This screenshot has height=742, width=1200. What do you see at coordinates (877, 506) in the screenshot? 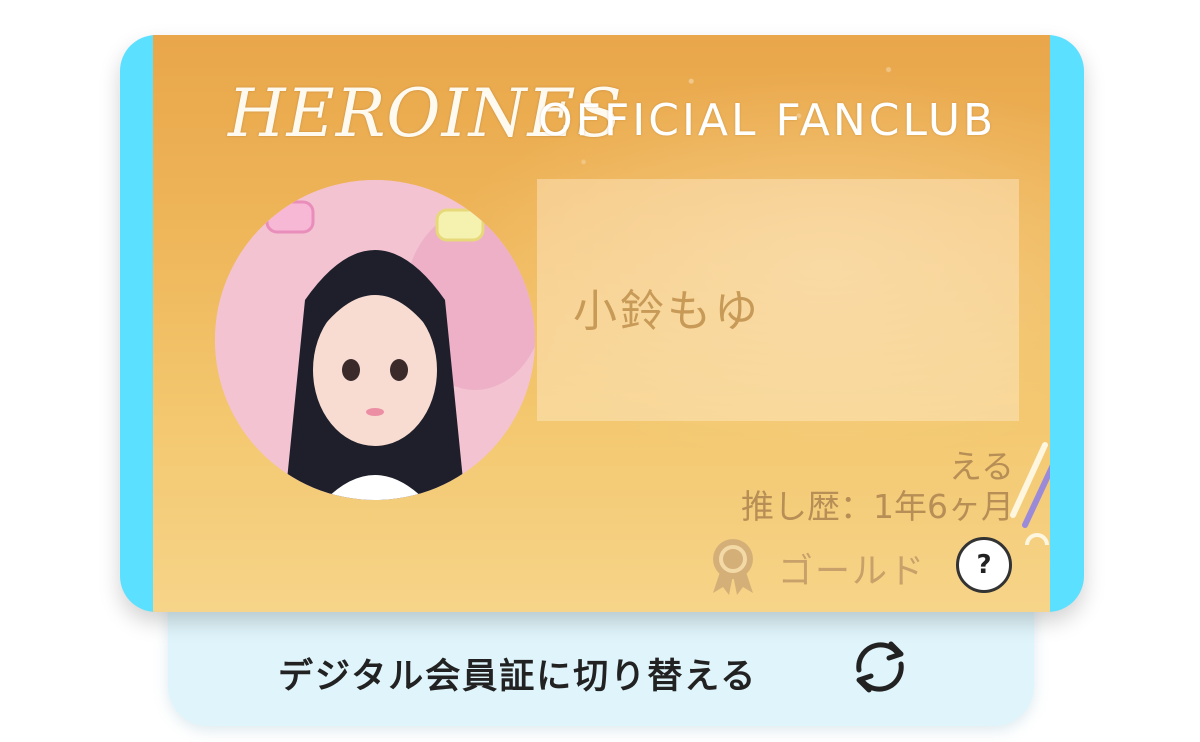
I see `oshi-history: 推し歴：1年6ヶ月` at bounding box center [877, 506].